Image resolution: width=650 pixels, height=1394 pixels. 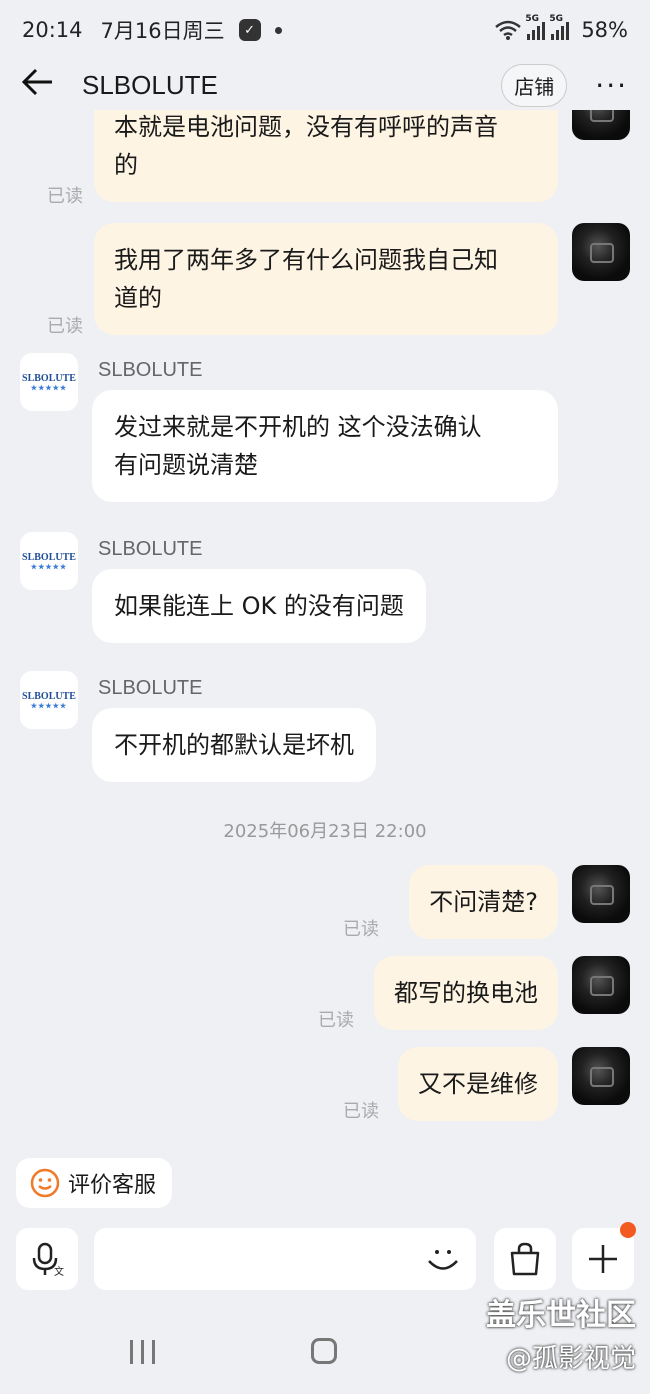 What do you see at coordinates (234, 745) in the screenshot?
I see `message-bubble: 不开机的都默认是坏机` at bounding box center [234, 745].